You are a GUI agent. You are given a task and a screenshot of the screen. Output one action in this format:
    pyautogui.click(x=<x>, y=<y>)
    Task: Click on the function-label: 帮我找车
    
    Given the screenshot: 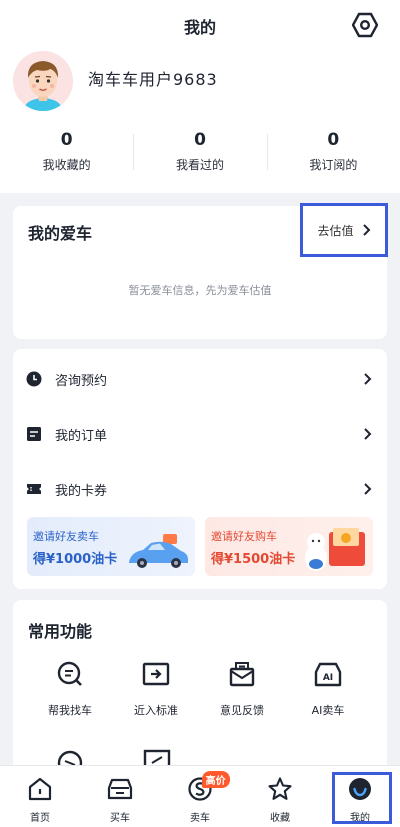 What is the action you would take?
    pyautogui.click(x=70, y=710)
    